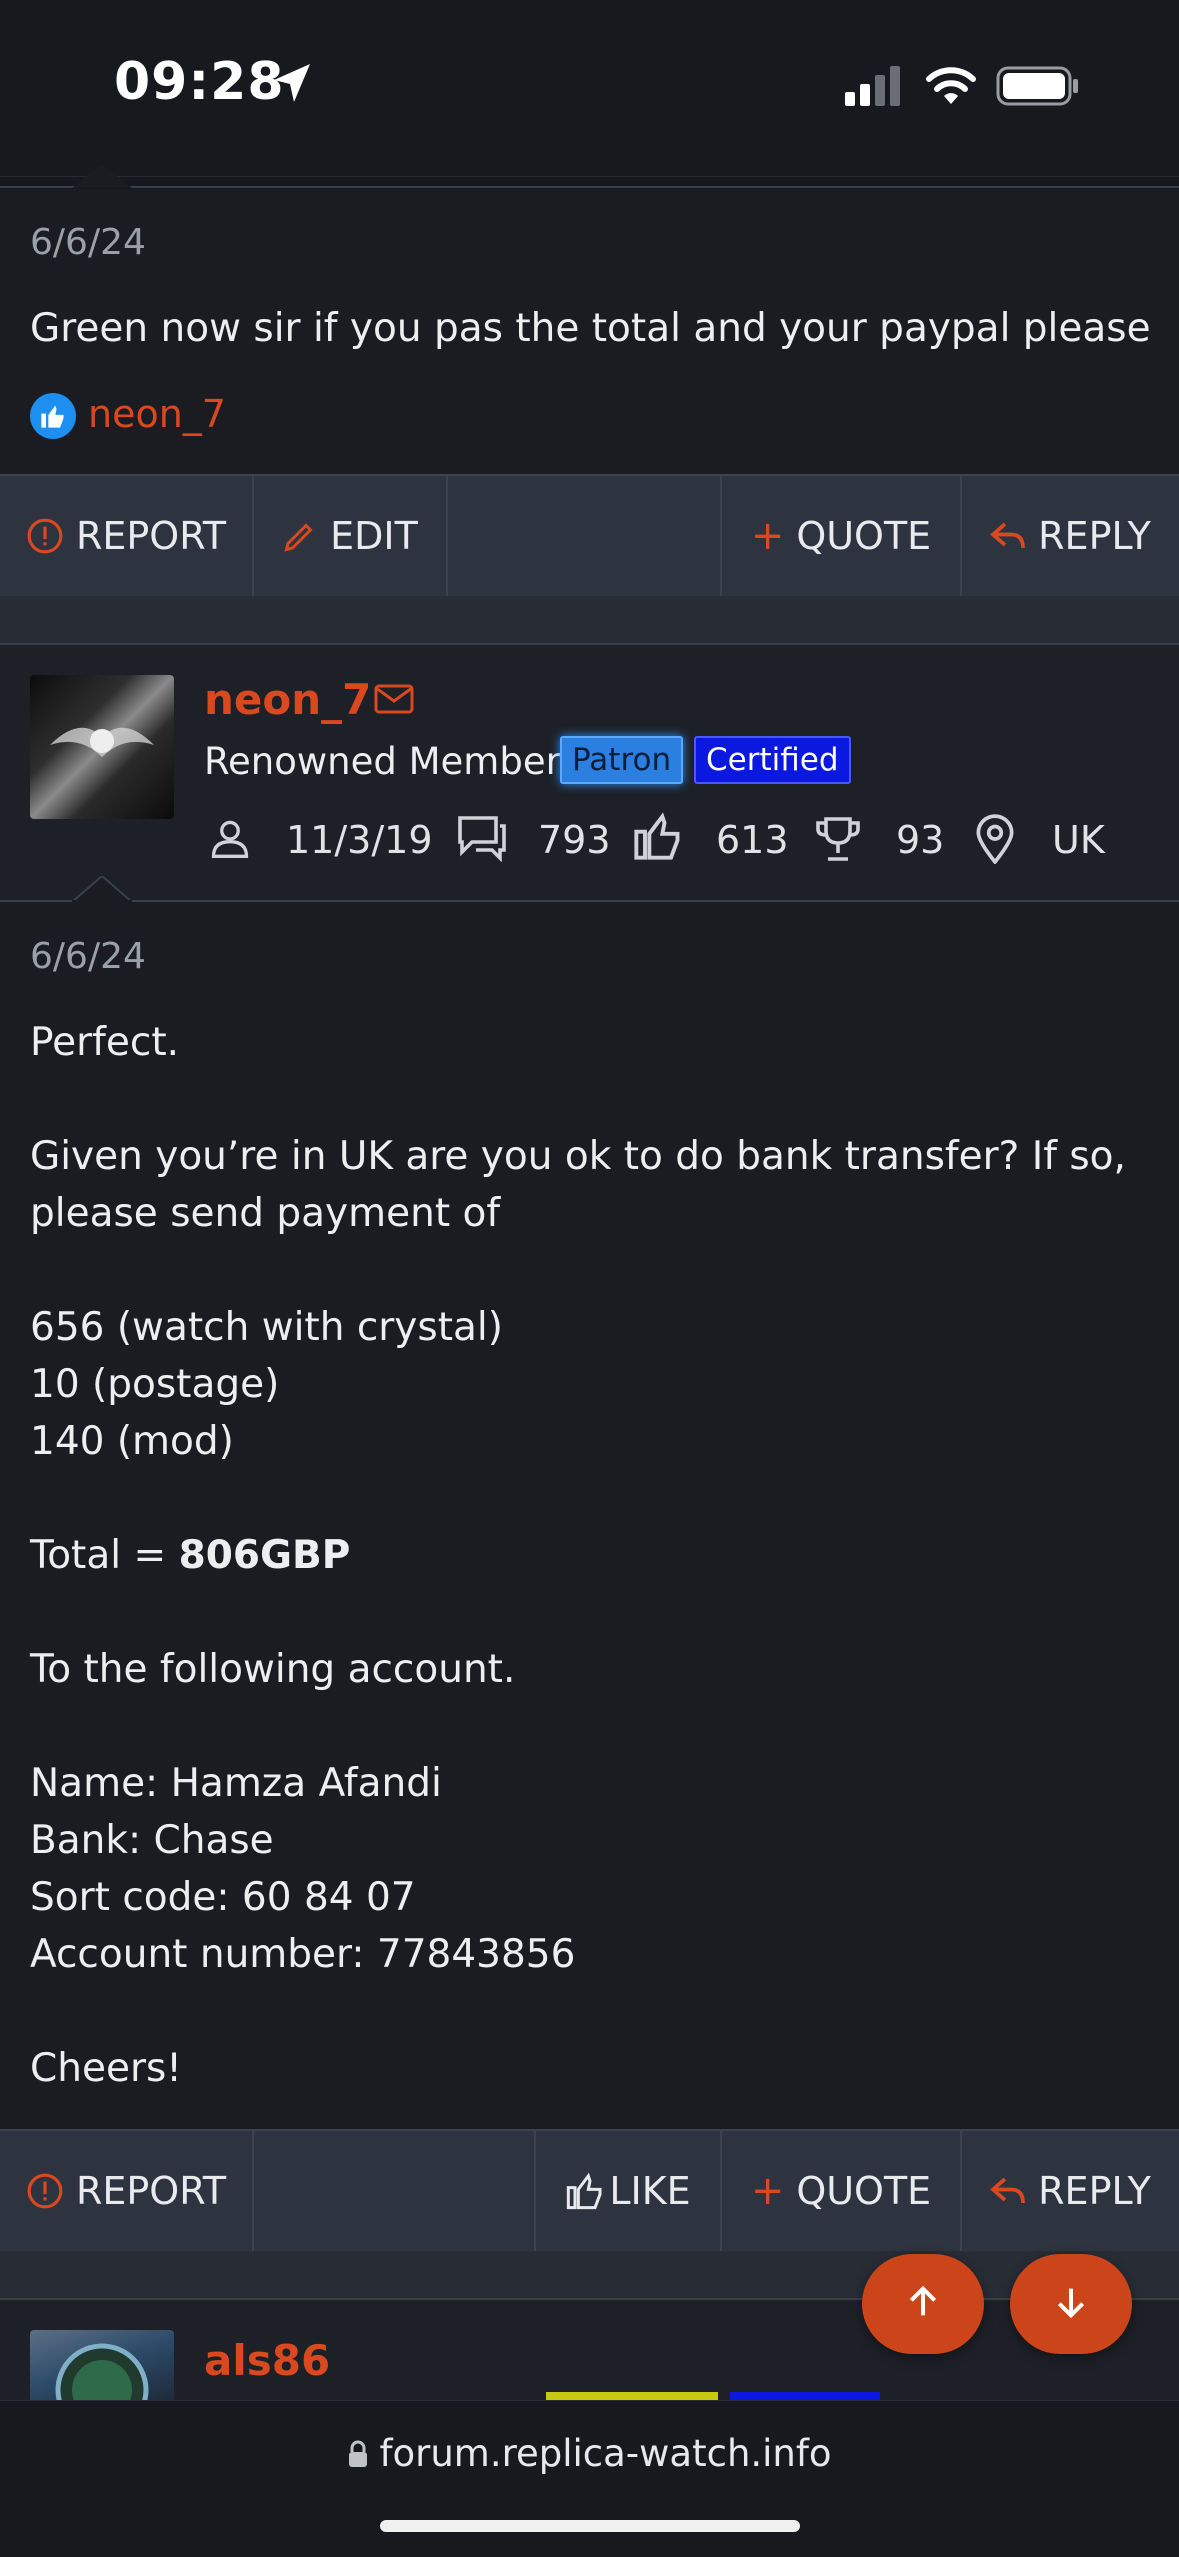 Image resolution: width=1179 pixels, height=2557 pixels. I want to click on divider, so click(589, 901).